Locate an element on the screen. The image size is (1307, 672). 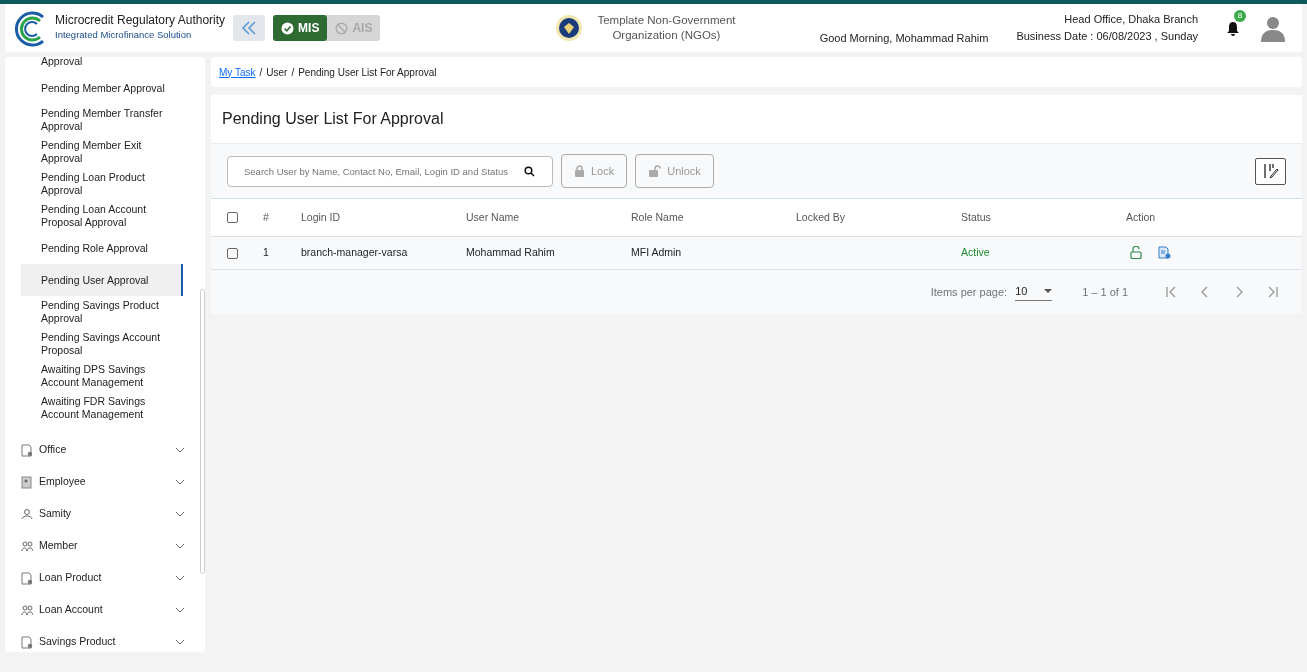
table-cell: branch-manager-varsa is located at coordinates (375, 253).